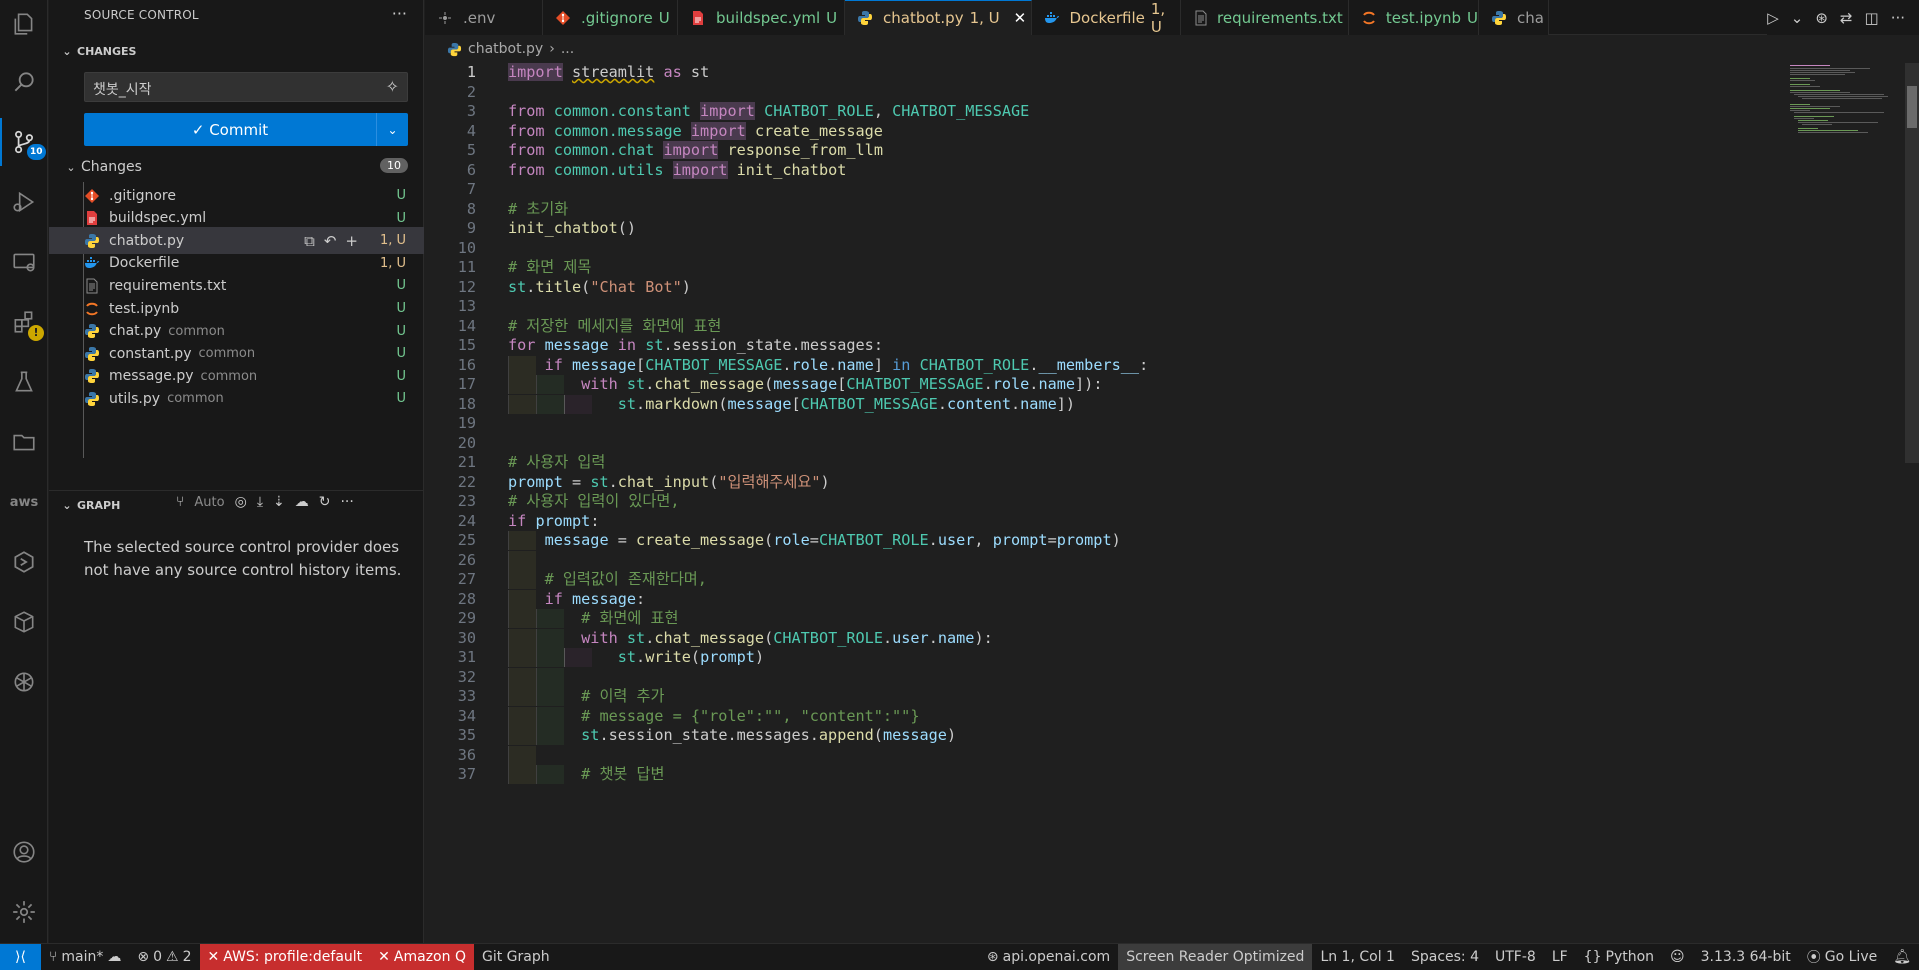 Image resolution: width=1919 pixels, height=970 pixels. What do you see at coordinates (516, 957) in the screenshot?
I see `git-graph-status: Git Graph` at bounding box center [516, 957].